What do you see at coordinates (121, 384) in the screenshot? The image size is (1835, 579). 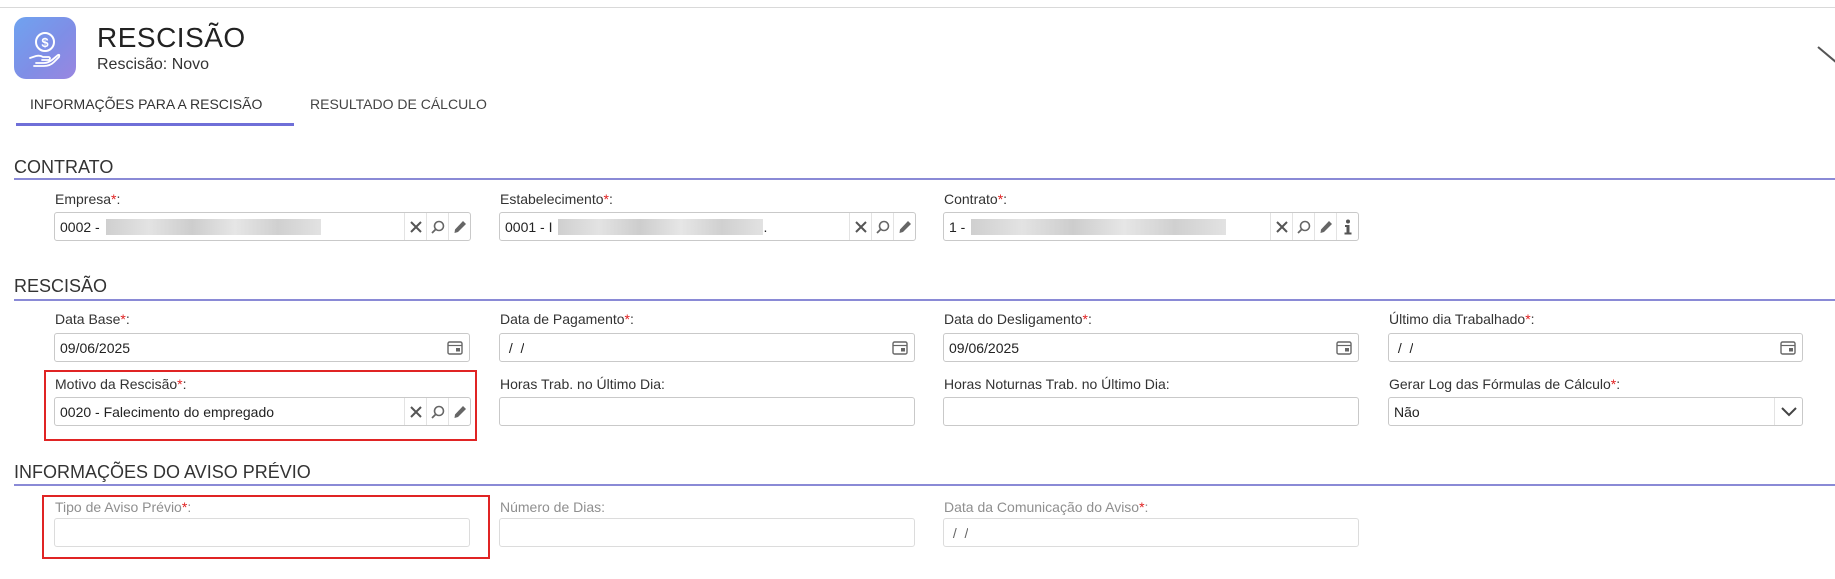 I see `motivo-label: Motivo da Rescisão*:` at bounding box center [121, 384].